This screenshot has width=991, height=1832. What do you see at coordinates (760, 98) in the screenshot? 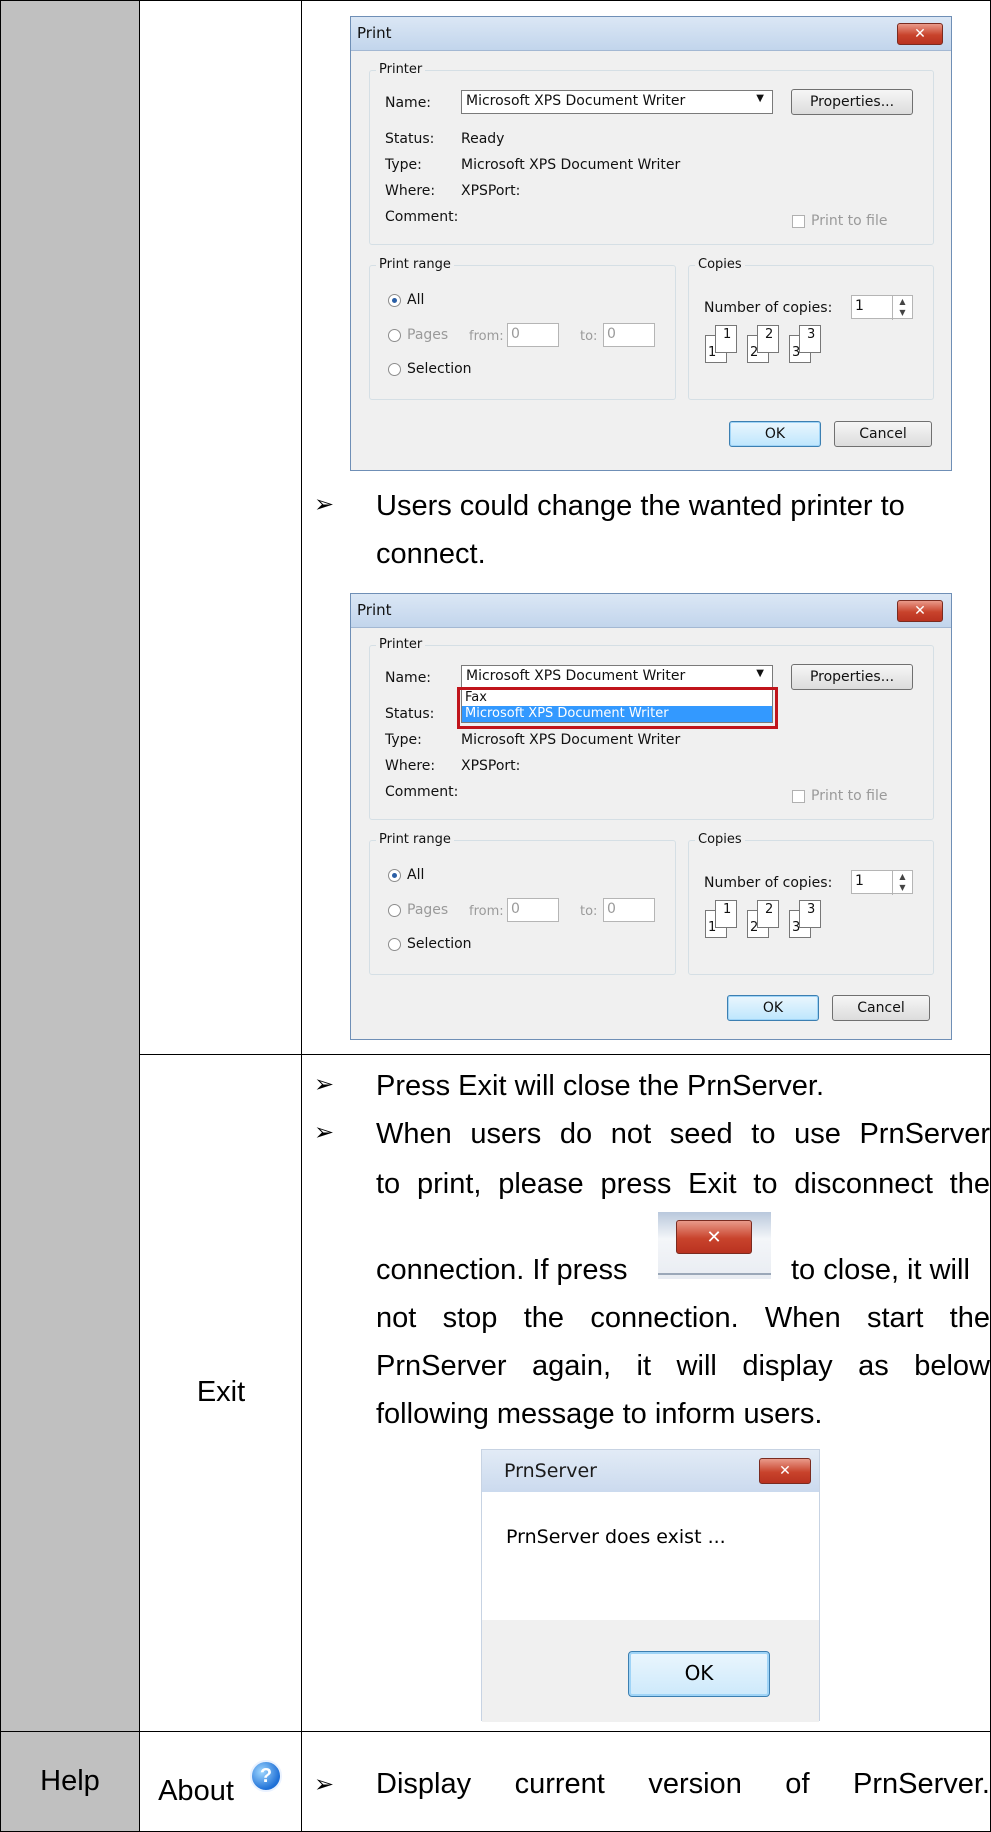
I see `chevron-down-icon: ▼` at bounding box center [760, 98].